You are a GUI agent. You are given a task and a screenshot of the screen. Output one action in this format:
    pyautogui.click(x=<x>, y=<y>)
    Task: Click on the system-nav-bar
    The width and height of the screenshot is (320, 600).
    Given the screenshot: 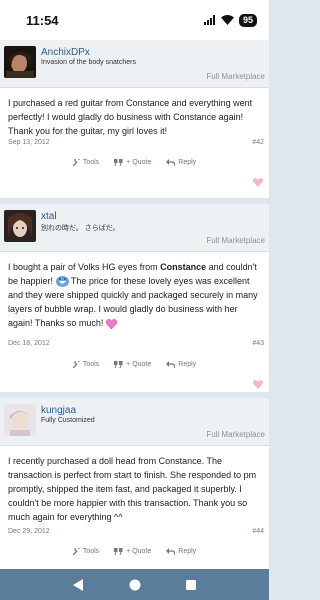 What is the action you would take?
    pyautogui.click(x=134, y=584)
    